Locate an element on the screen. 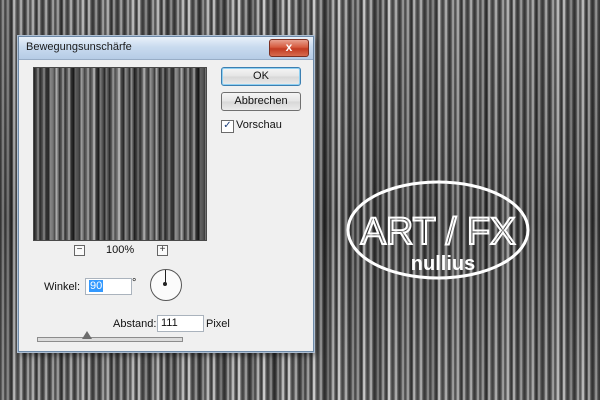 This screenshot has width=600, height=400. distance-value: 111 is located at coordinates (169, 323).